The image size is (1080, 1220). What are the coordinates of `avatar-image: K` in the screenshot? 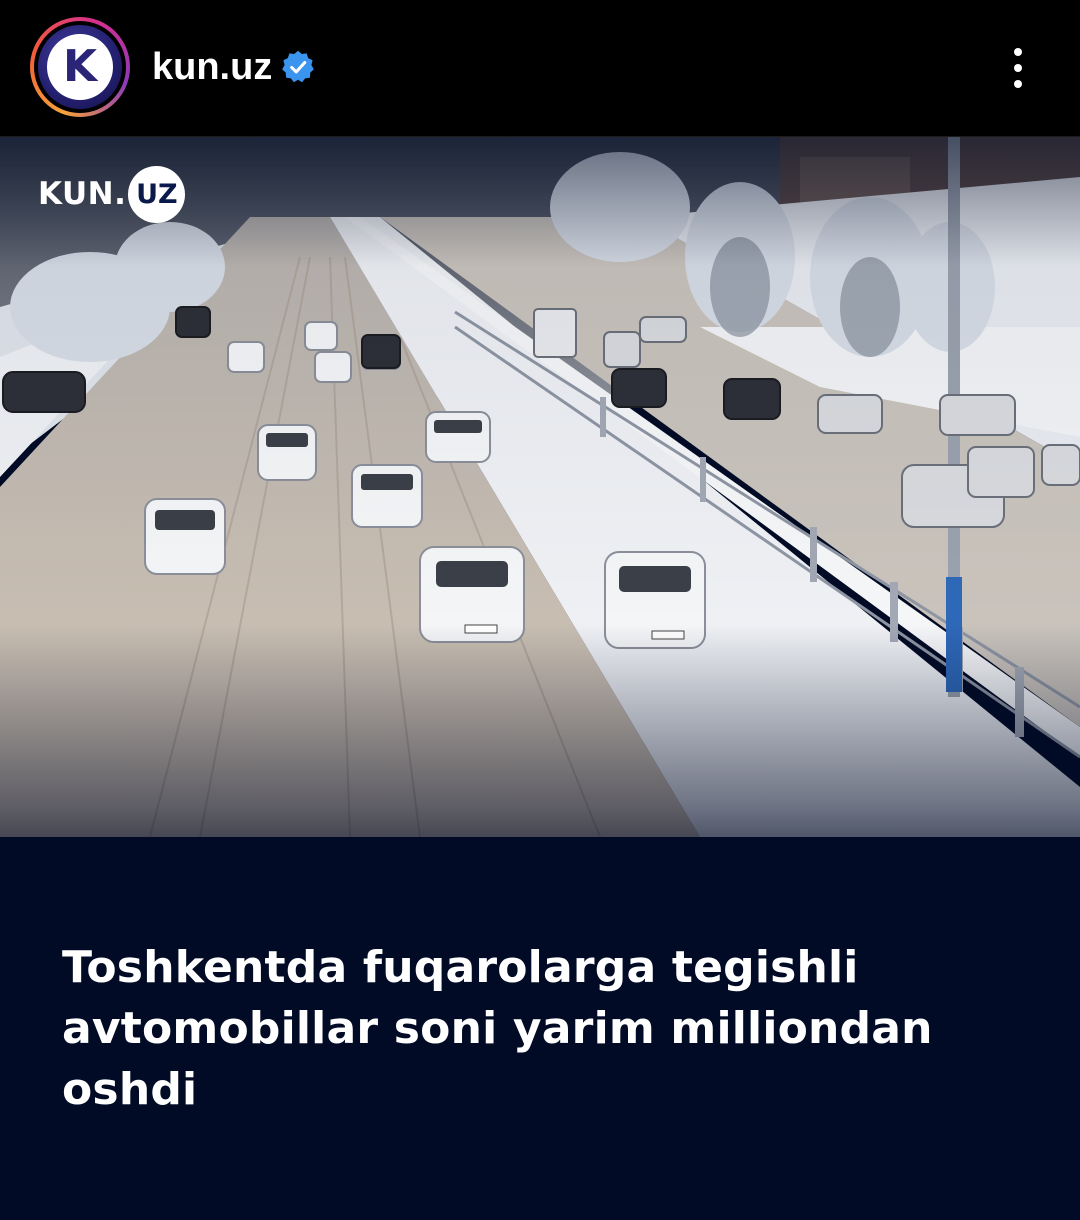 It's located at (80, 67).